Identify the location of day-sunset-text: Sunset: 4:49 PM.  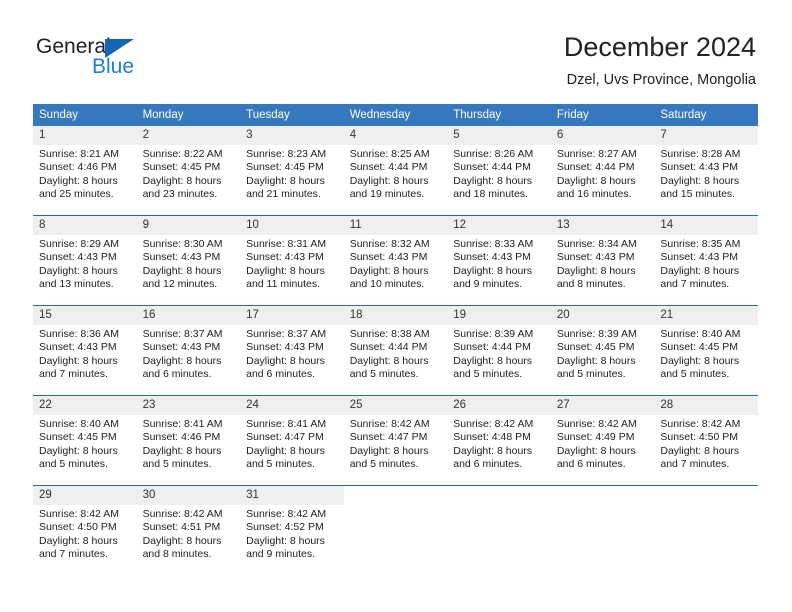
(595, 437).